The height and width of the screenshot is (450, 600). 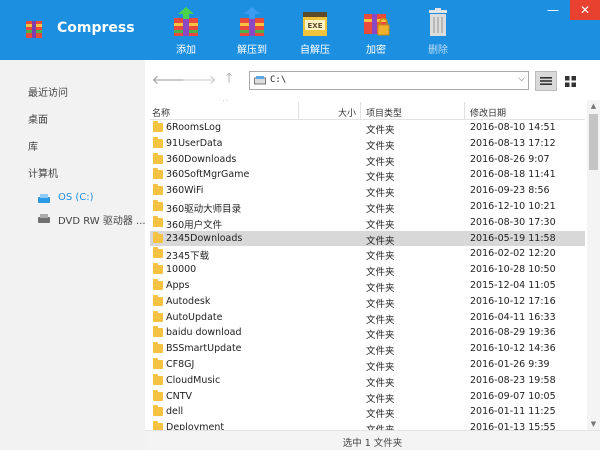 I want to click on file-name: Apps, so click(x=178, y=285).